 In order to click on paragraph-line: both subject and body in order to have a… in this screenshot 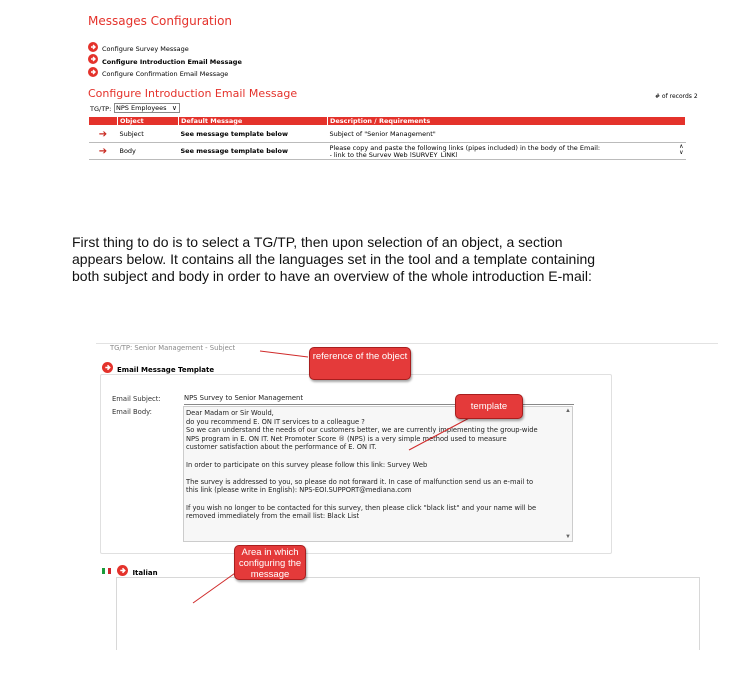, I will do `click(332, 276)`.